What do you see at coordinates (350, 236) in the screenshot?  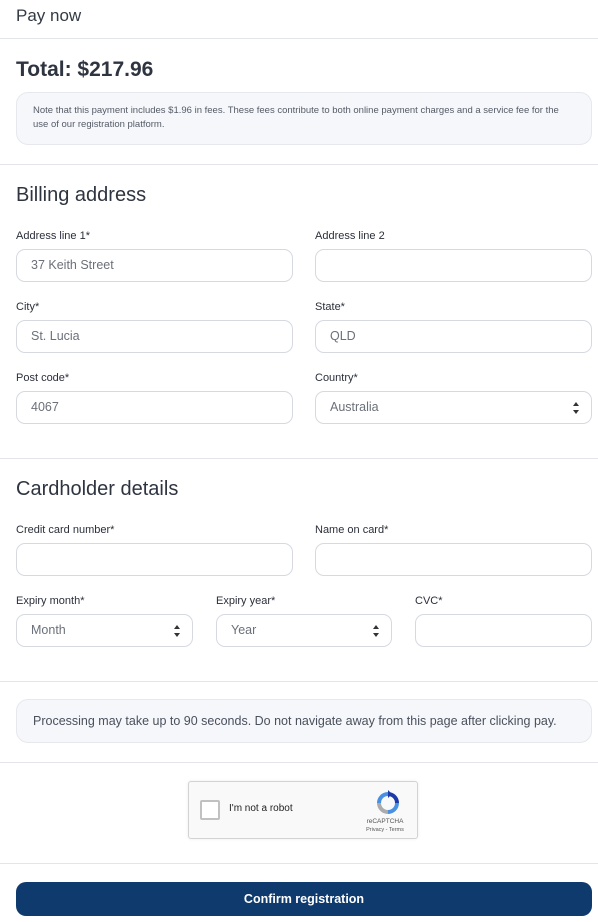 I see `address2-label: Address line 2` at bounding box center [350, 236].